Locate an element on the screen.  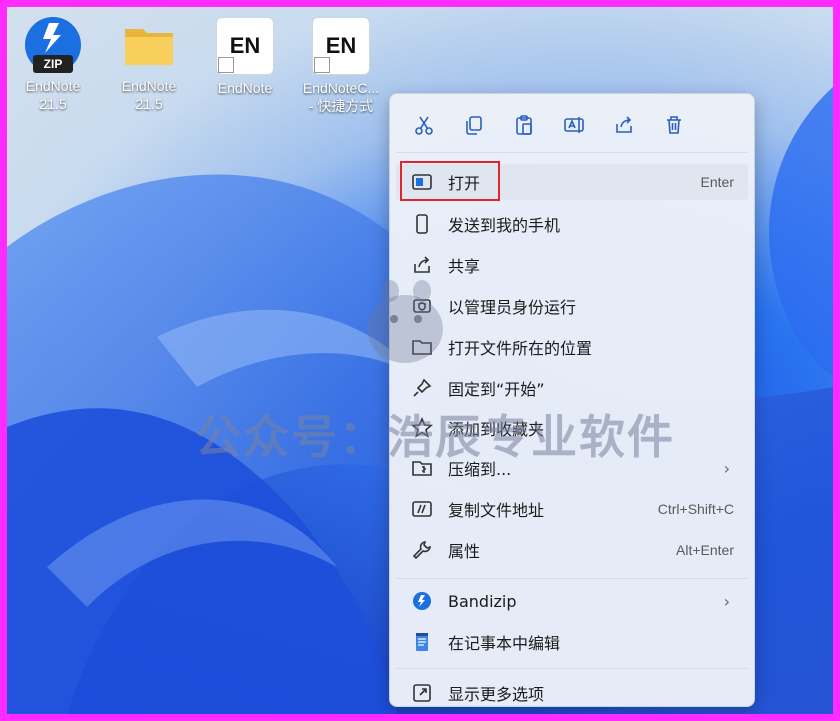
cut-icon is located at coordinates (424, 125).